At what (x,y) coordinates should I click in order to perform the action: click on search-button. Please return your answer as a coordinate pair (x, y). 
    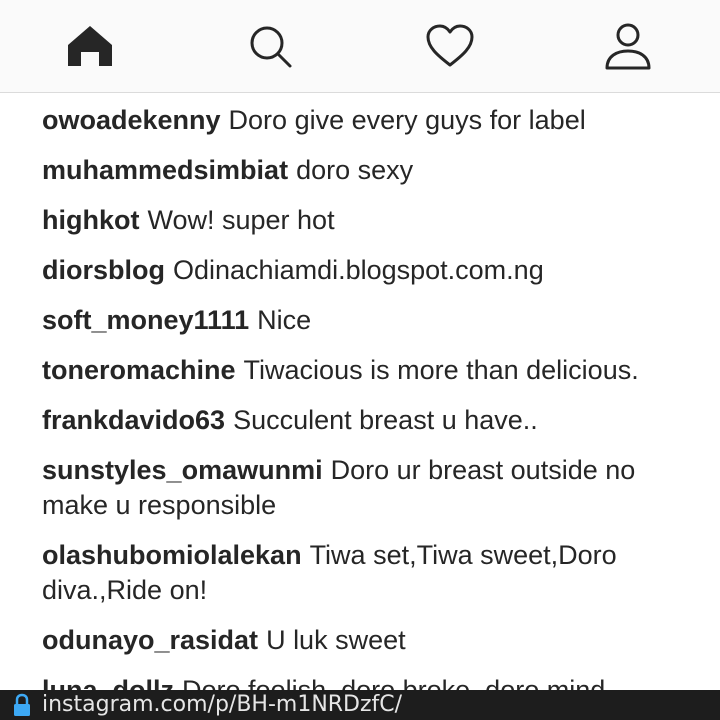
    Looking at the image, I should click on (270, 46).